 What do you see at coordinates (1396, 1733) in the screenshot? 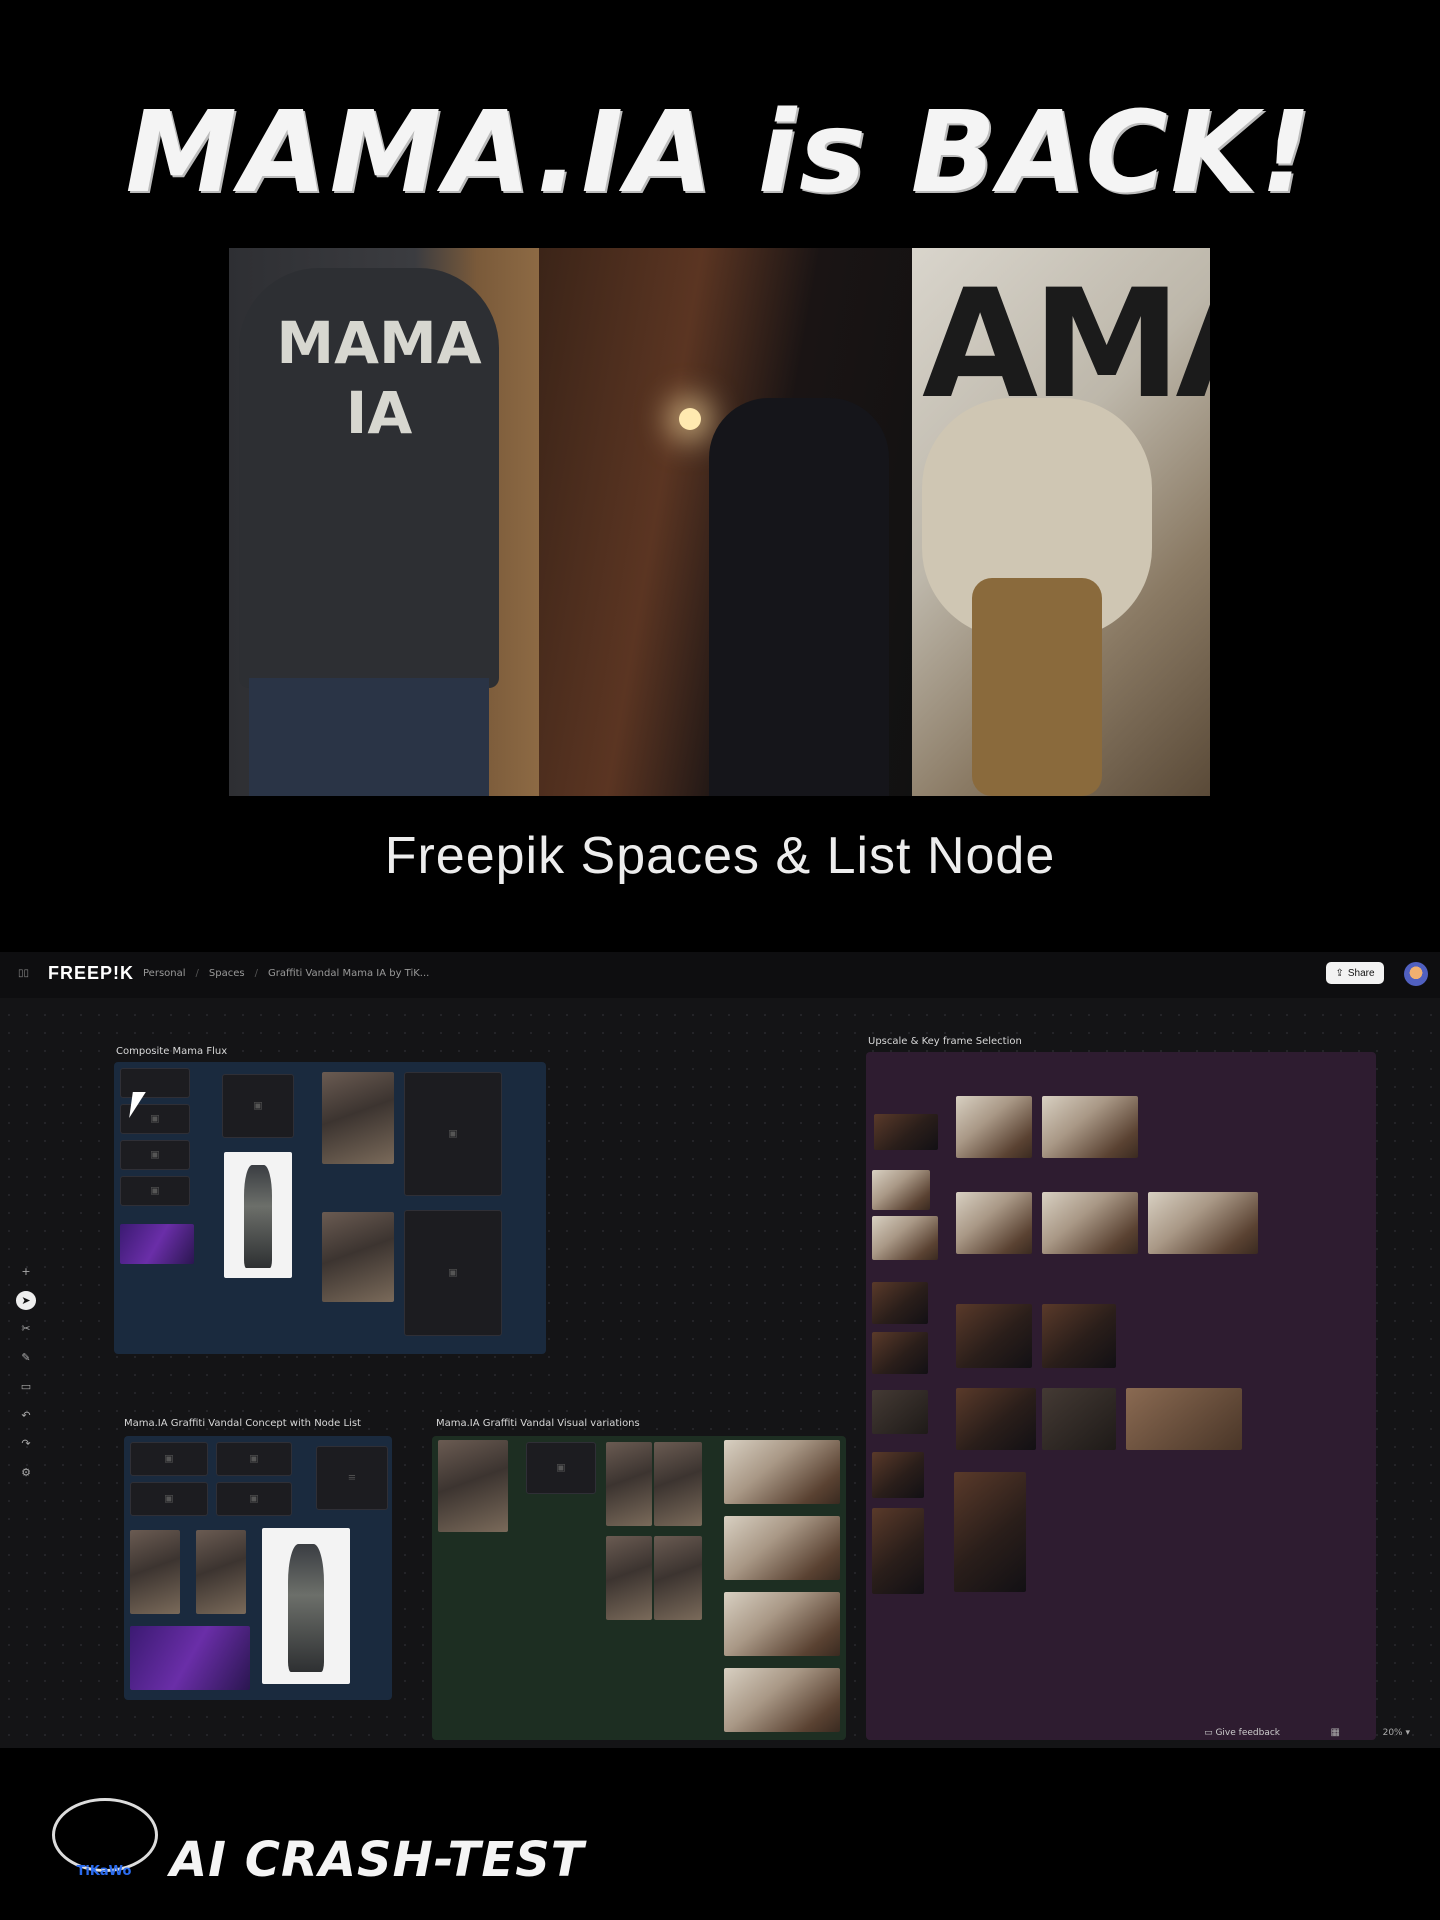
I see `zoom-control: 20% ▾` at bounding box center [1396, 1733].